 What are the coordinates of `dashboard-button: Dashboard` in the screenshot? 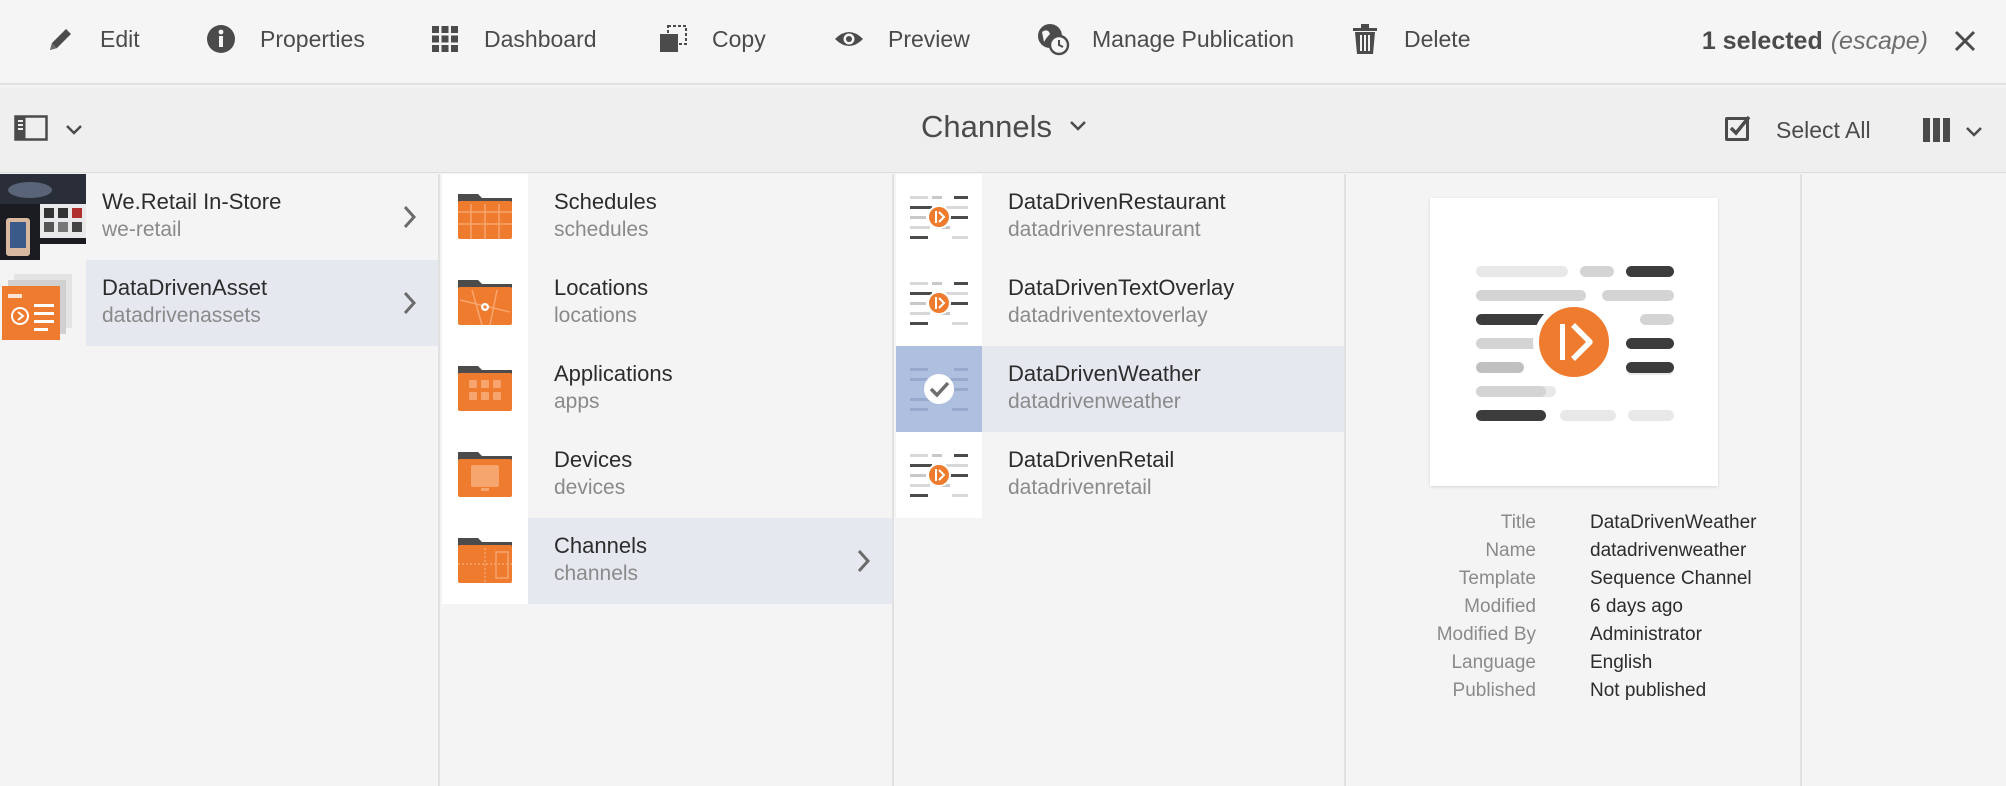 It's located at (512, 39).